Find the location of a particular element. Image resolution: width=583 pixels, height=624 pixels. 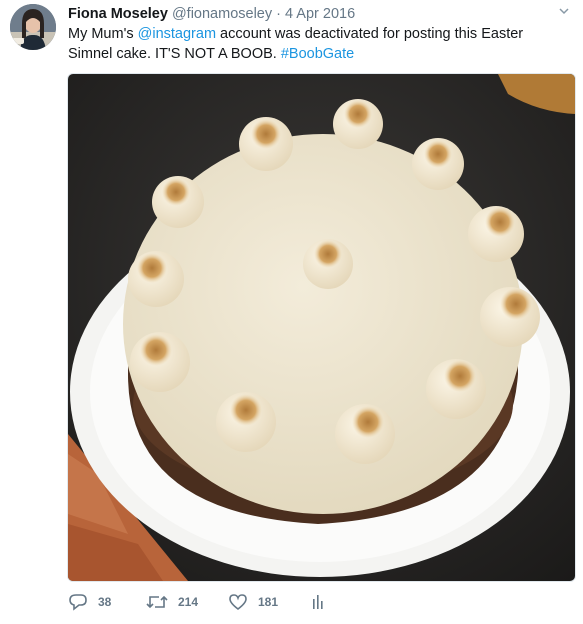

tweet-text-part1: My Mum's is located at coordinates (103, 34).